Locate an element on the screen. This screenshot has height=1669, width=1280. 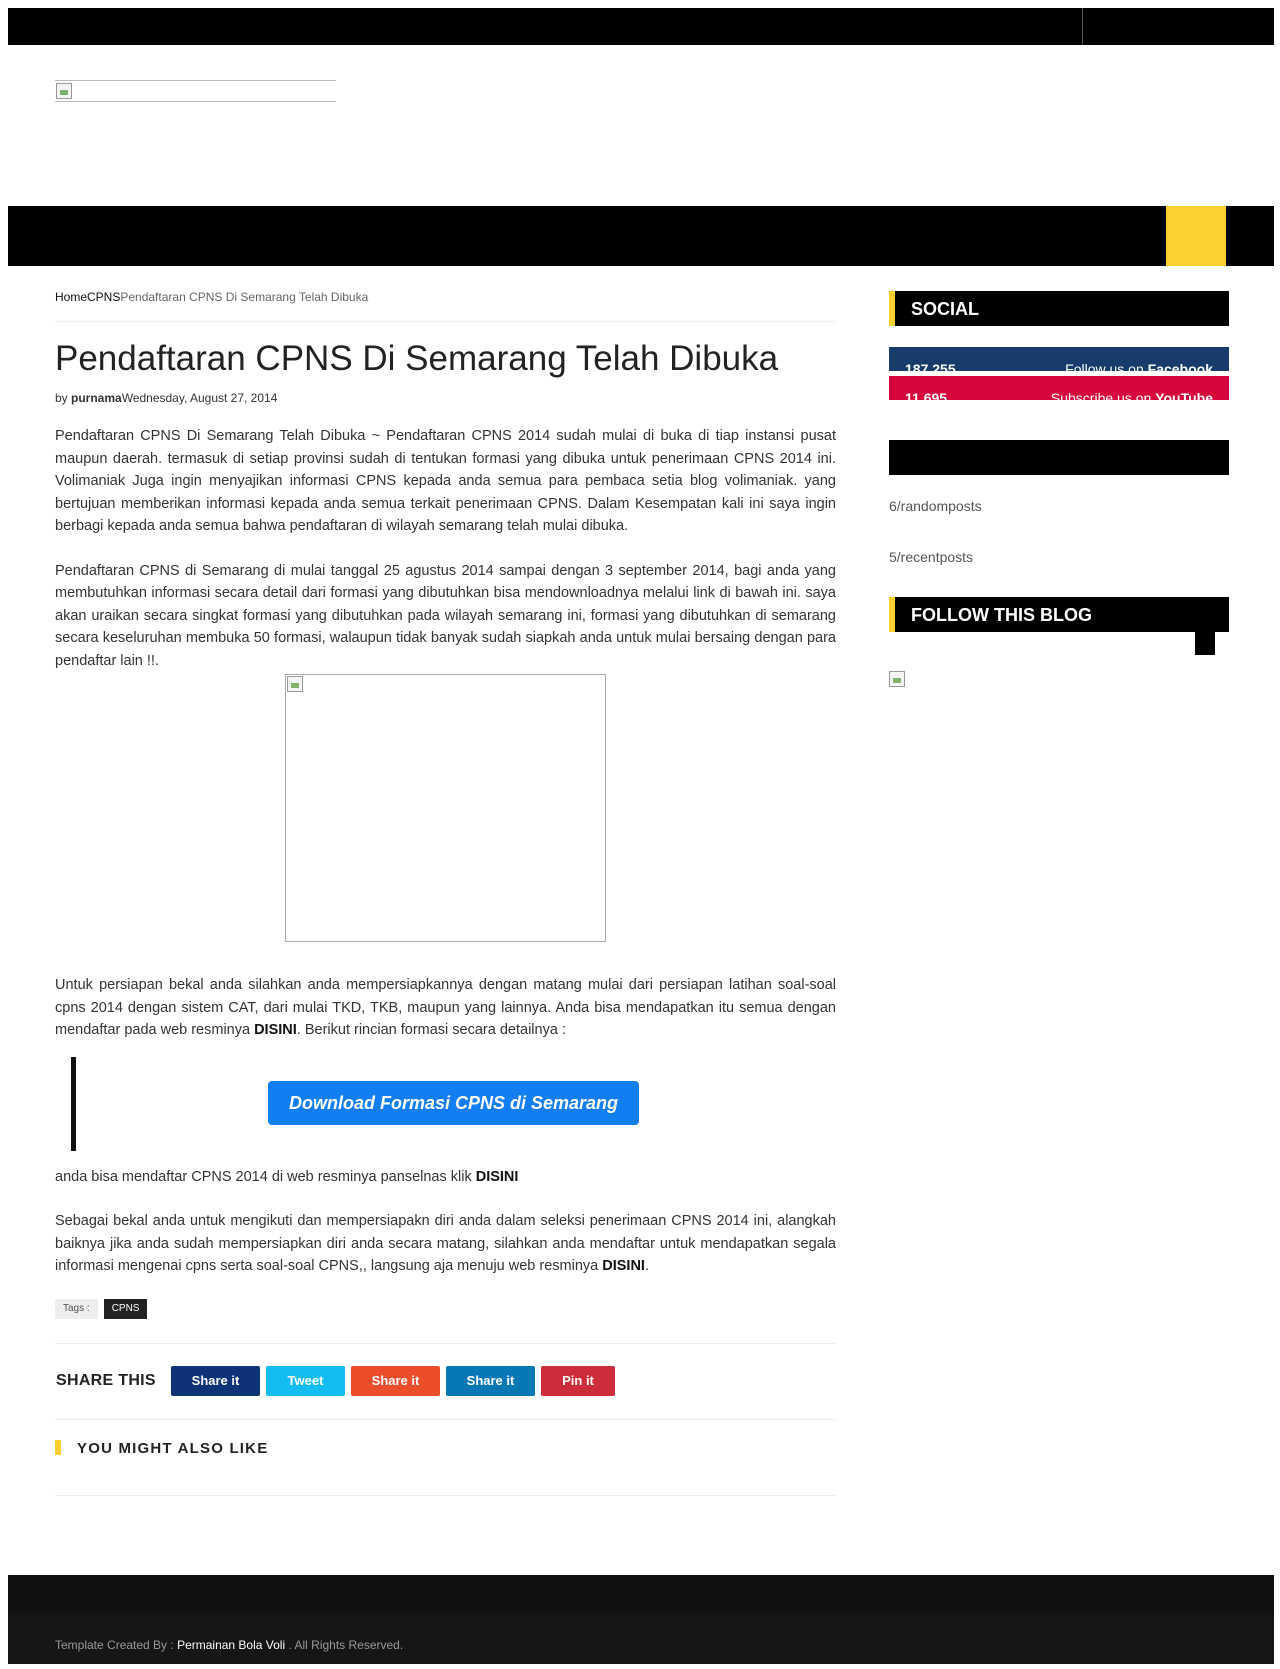
tag-cpns: CPNS is located at coordinates (125, 1308).